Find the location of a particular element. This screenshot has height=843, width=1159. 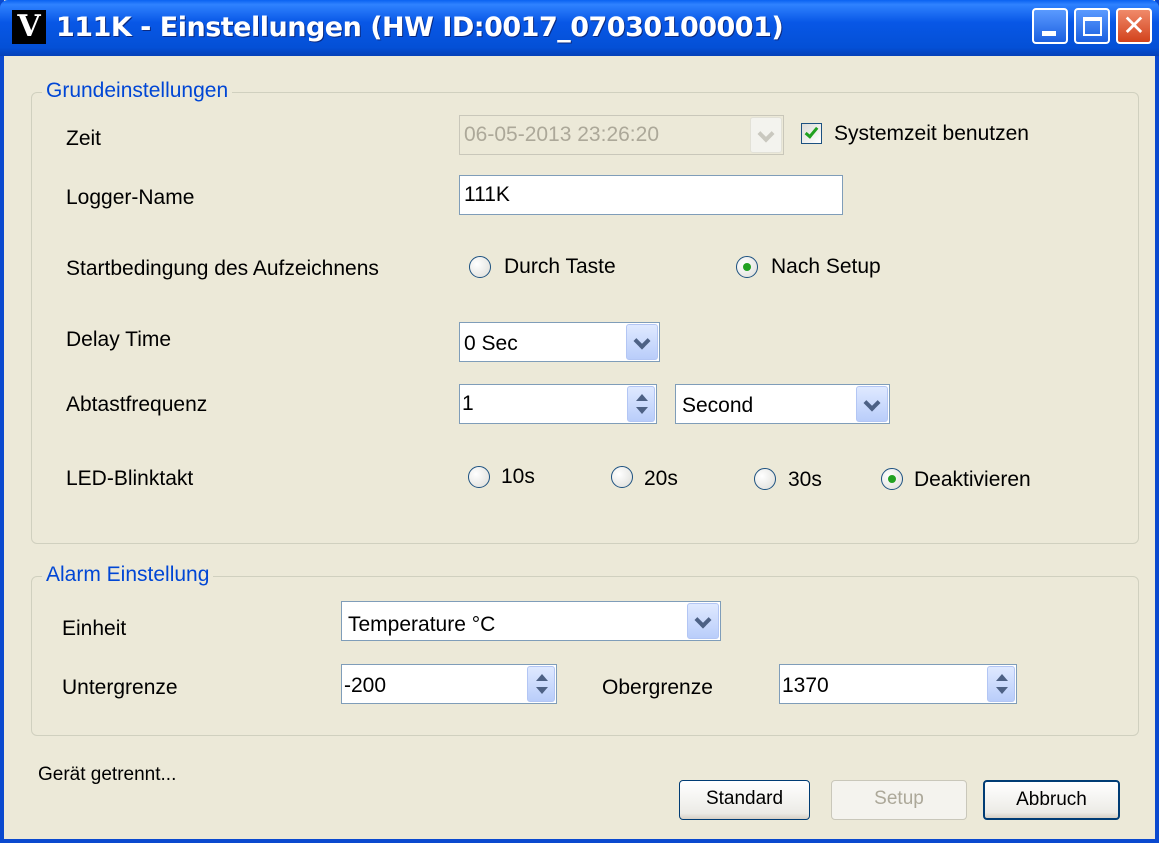

close-icon: ✕ is located at coordinates (1134, 25).